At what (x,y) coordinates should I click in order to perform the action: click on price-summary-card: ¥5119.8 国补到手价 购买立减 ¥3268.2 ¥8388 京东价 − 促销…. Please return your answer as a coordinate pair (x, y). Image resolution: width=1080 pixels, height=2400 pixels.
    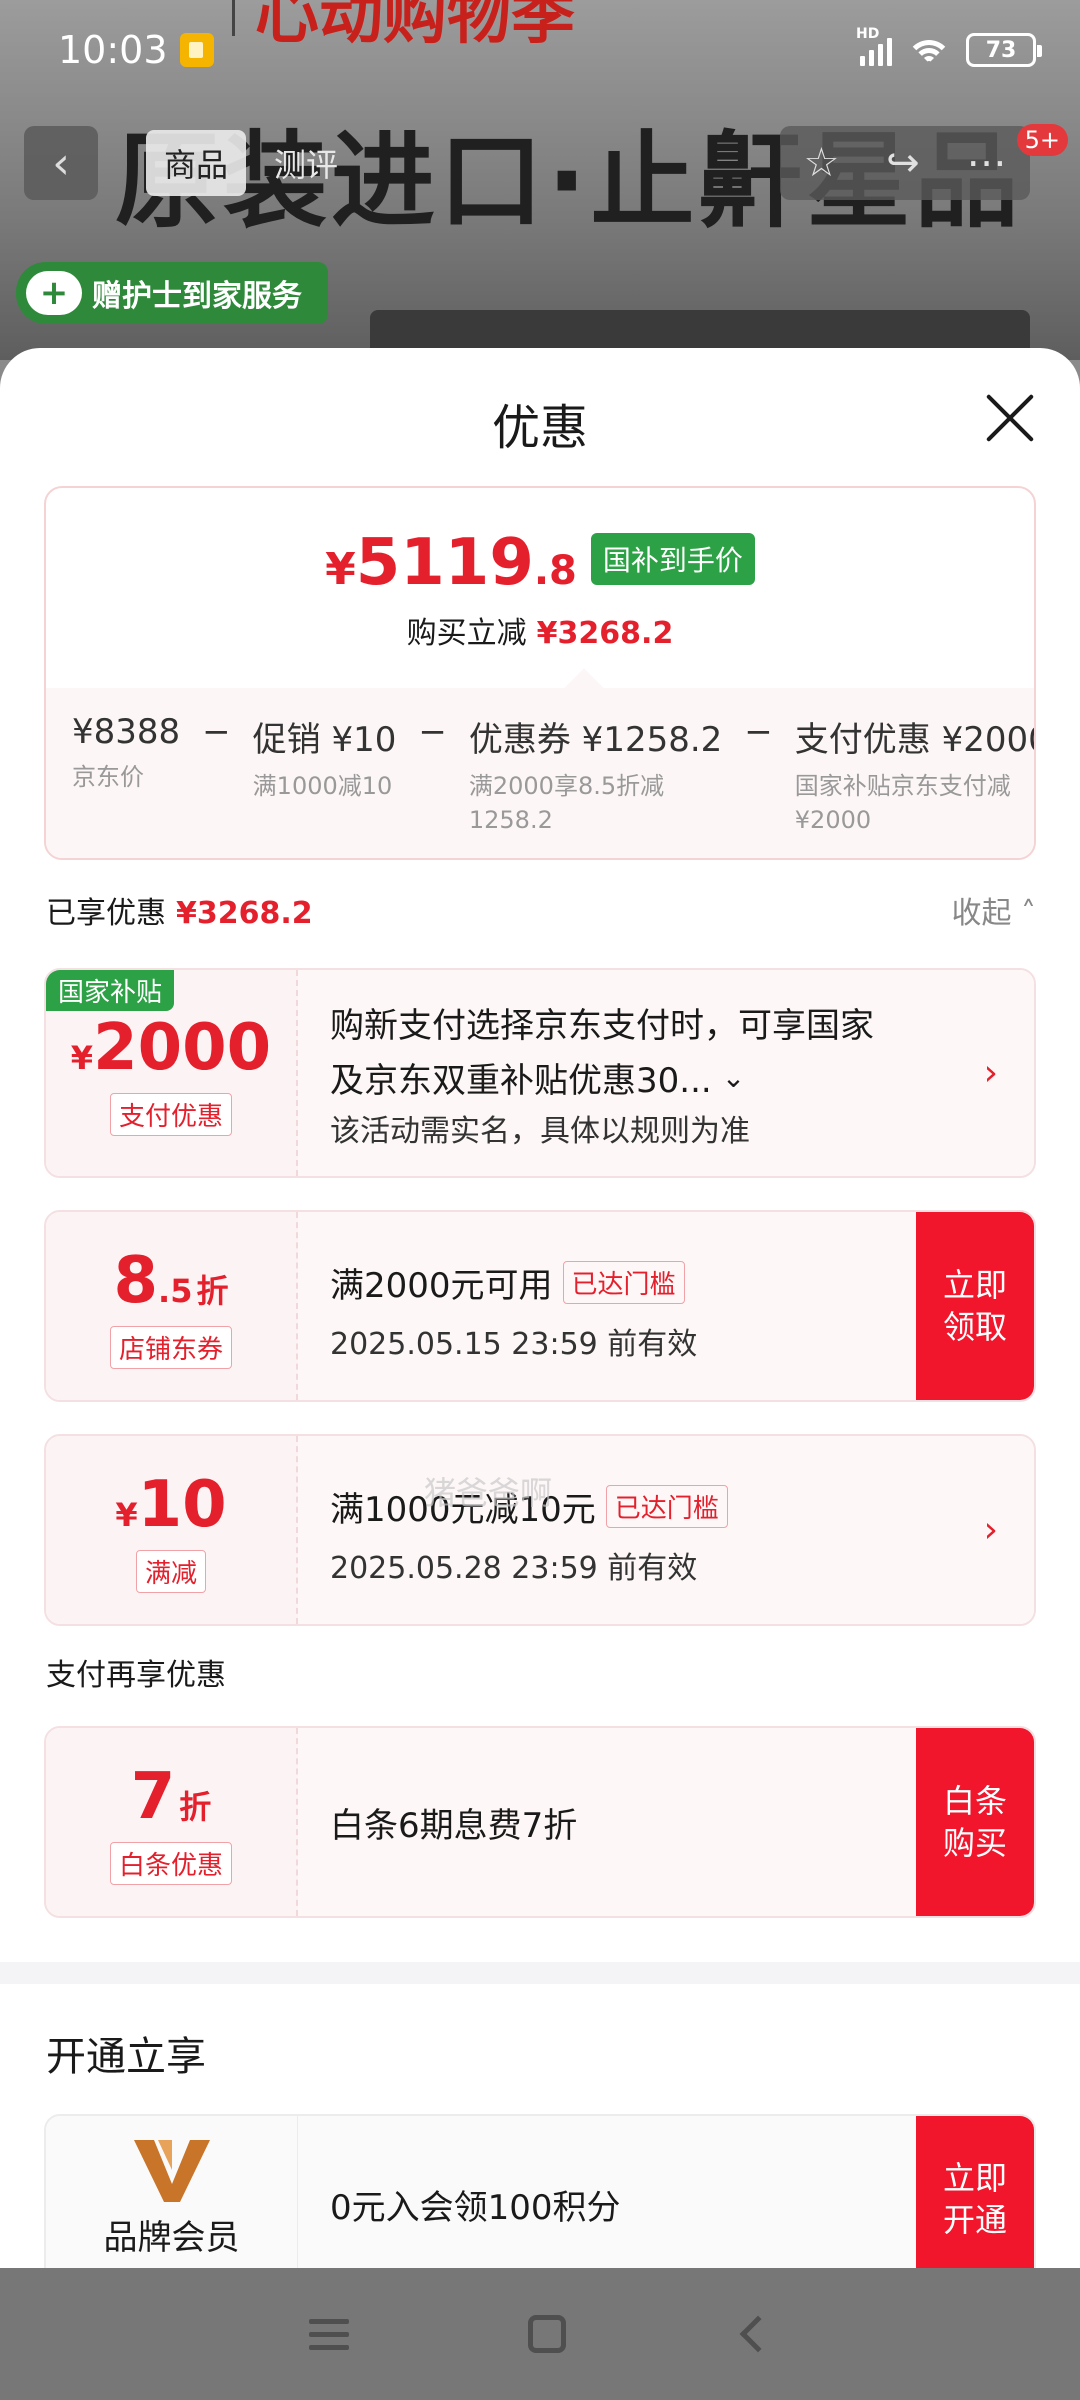
    Looking at the image, I should click on (540, 673).